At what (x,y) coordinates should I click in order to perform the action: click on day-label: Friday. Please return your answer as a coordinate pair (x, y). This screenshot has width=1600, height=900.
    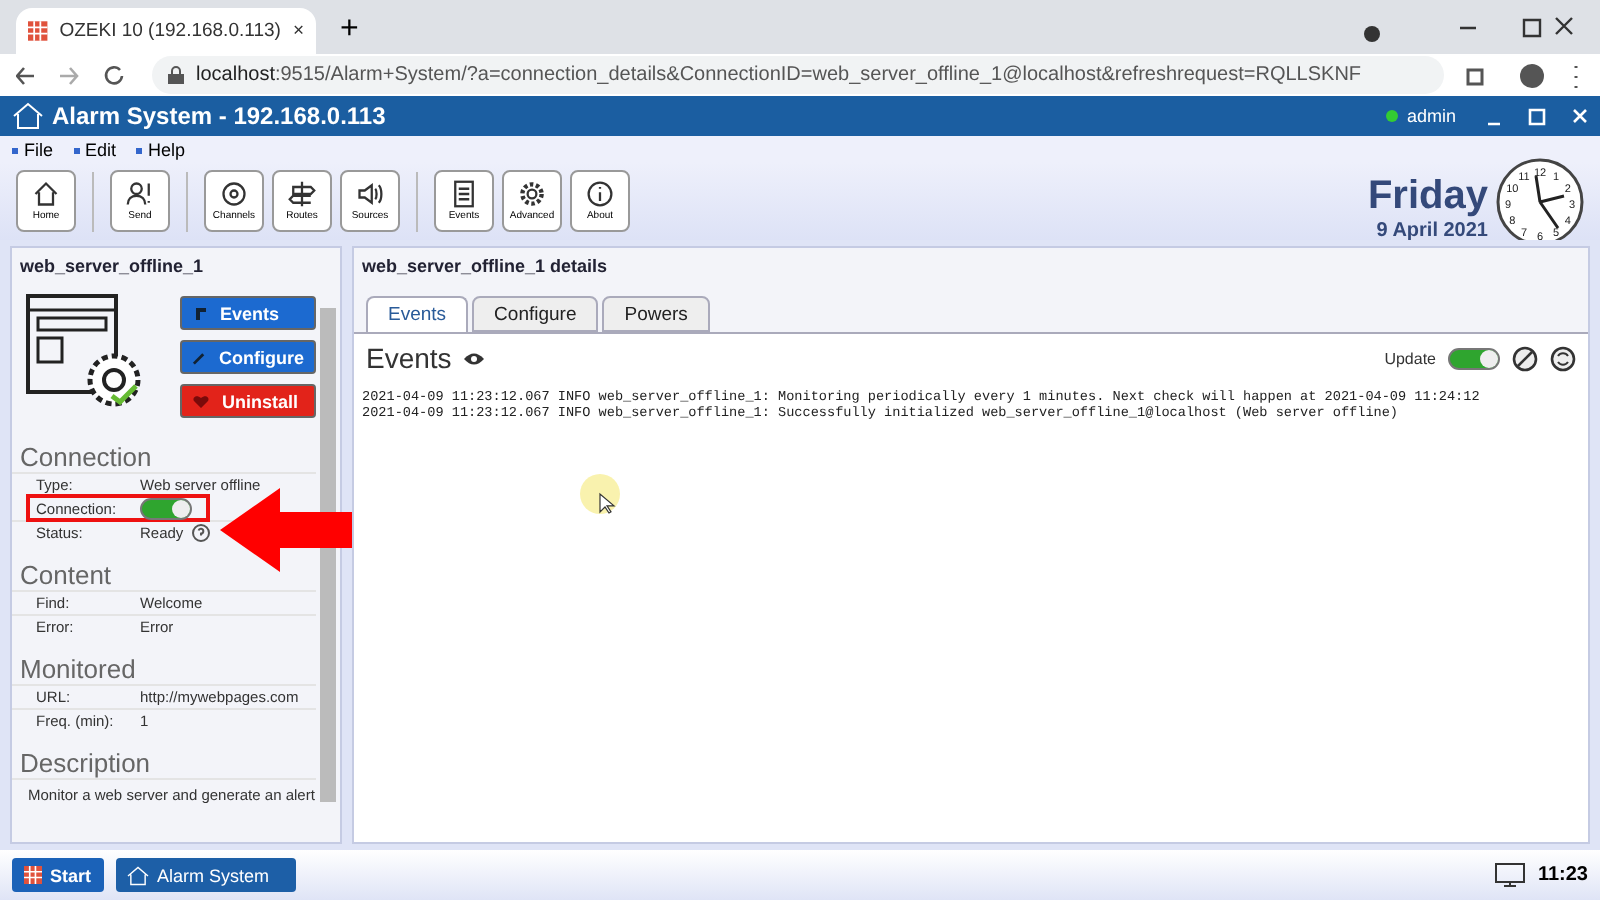
    Looking at the image, I should click on (1427, 196).